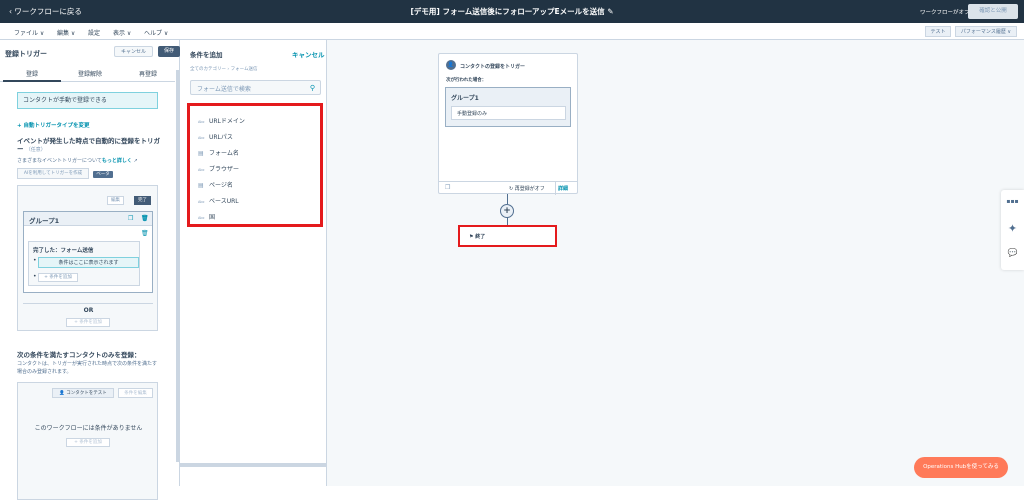  Describe the element at coordinates (135, 161) in the screenshot. I see `external-link-icon: ↗` at that location.